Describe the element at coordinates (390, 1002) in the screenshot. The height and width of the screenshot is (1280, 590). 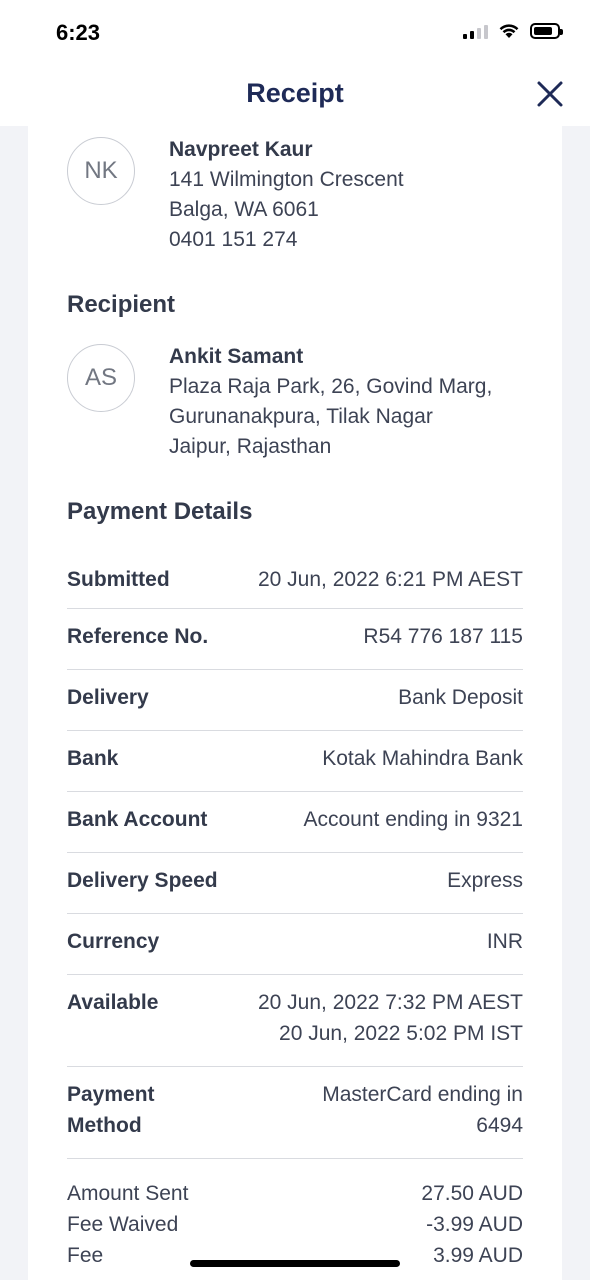
I see `available-time-aest: 20 Jun, 2022 7:32 PM AEST` at that location.